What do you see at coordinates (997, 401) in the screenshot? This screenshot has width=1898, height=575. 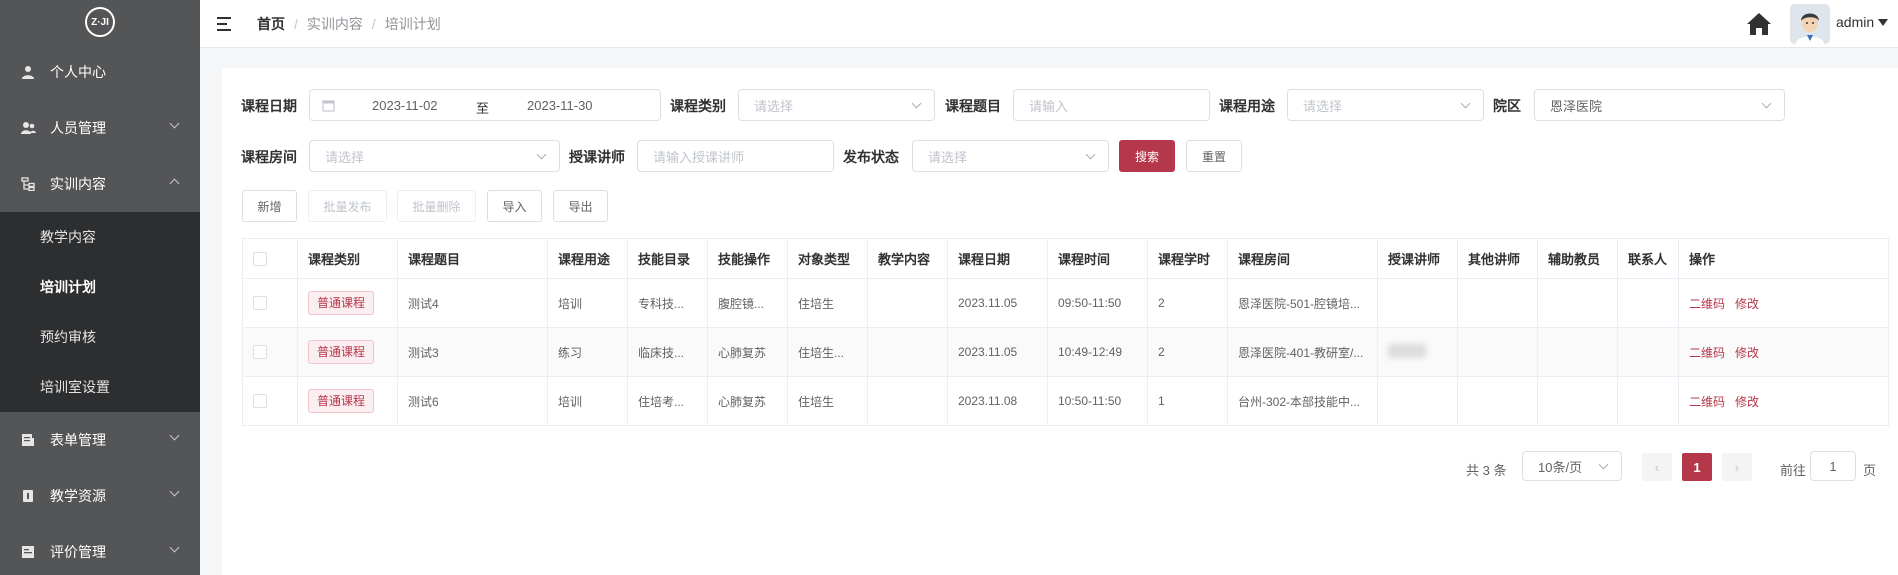 I see `date-cell: 2023.11.08` at bounding box center [997, 401].